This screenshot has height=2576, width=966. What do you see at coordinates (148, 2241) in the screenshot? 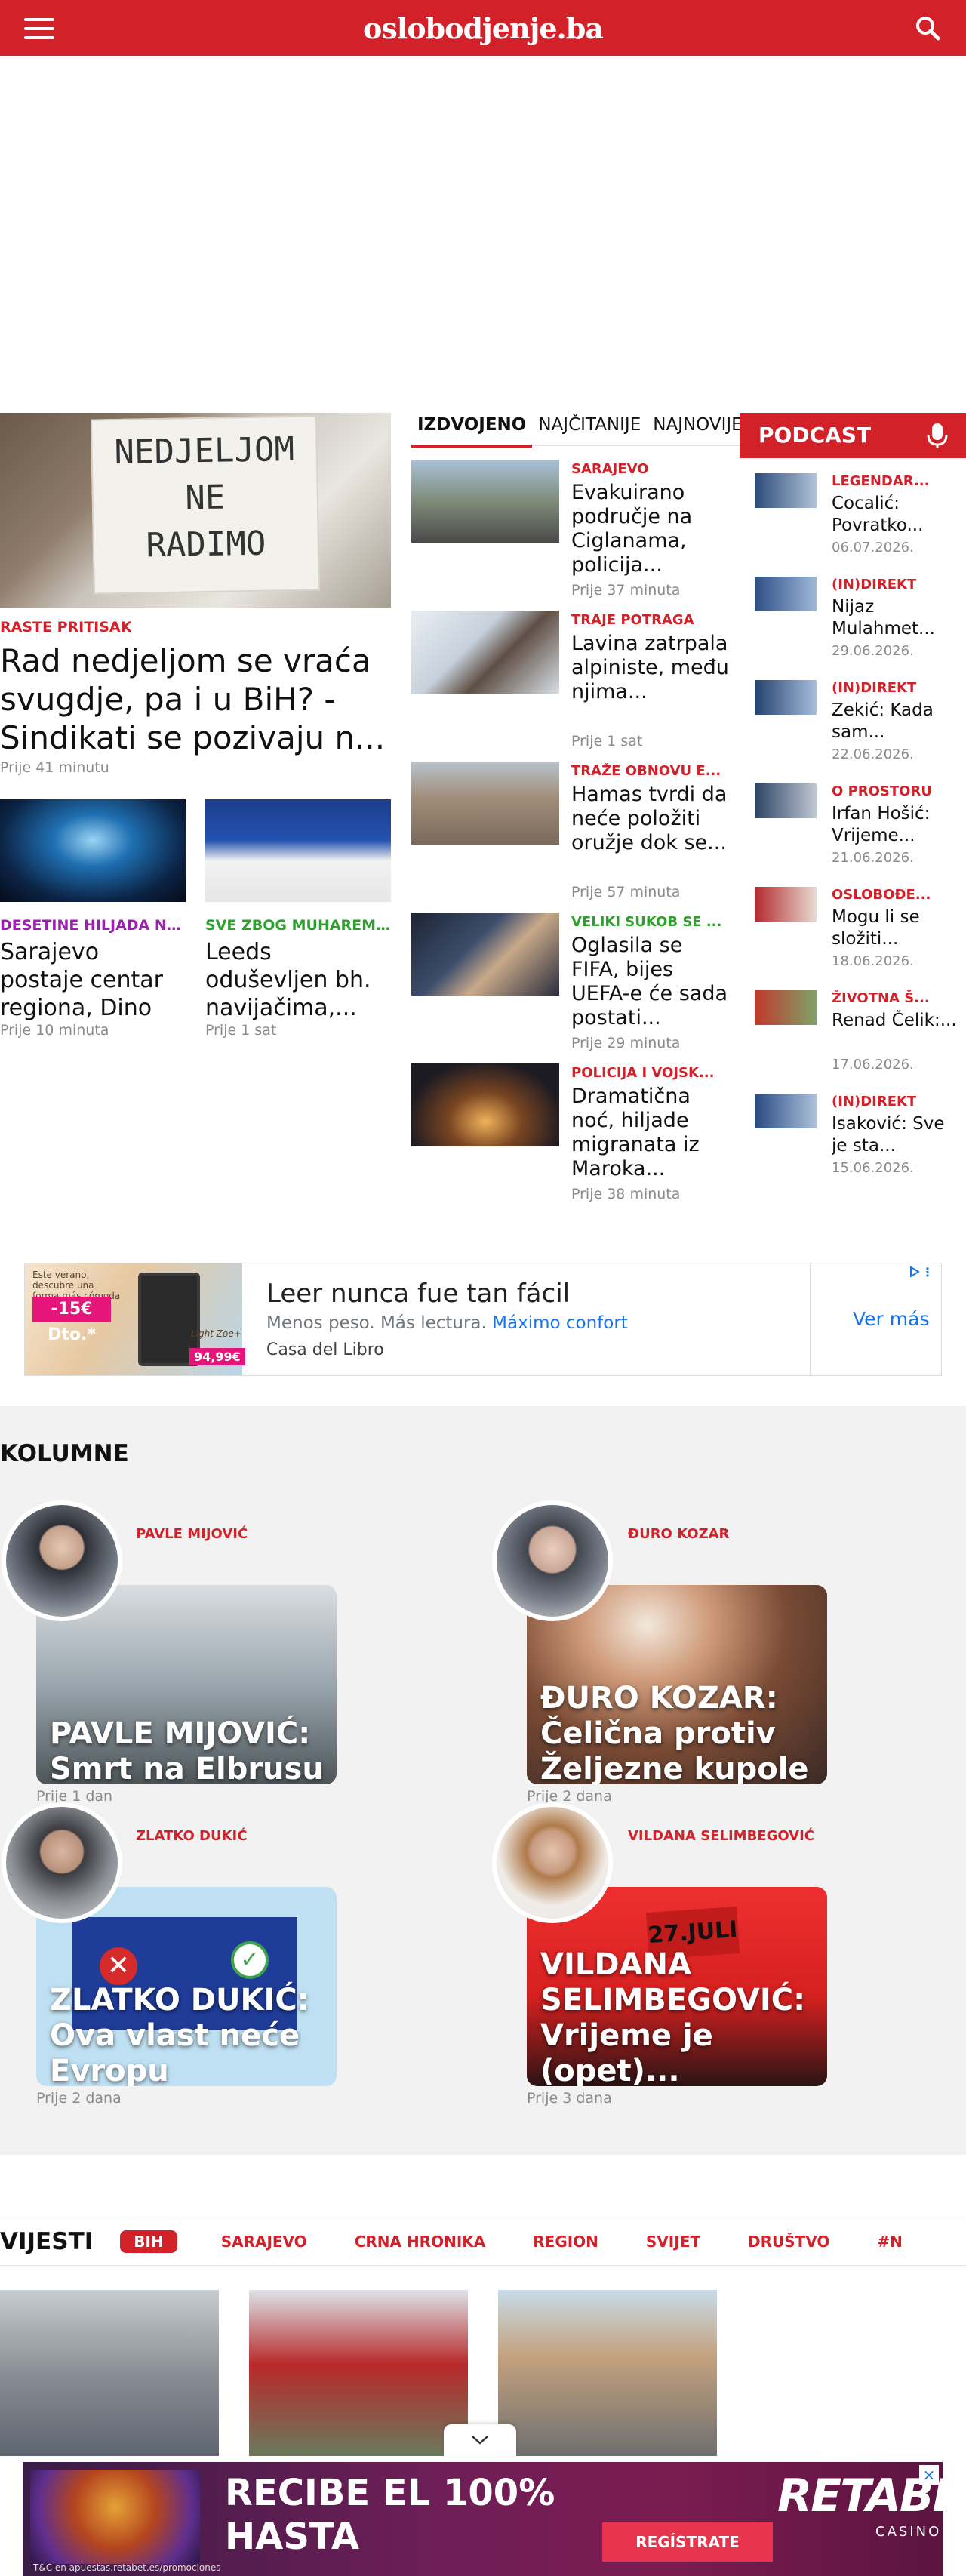
I see `category-bih: BIH` at bounding box center [148, 2241].